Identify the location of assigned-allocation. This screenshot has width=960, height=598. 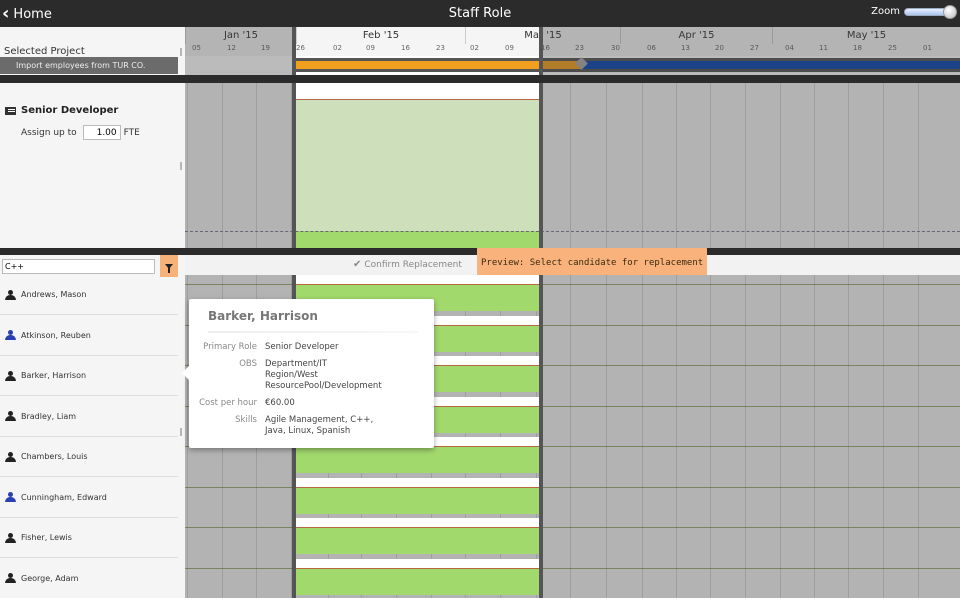
(418, 239).